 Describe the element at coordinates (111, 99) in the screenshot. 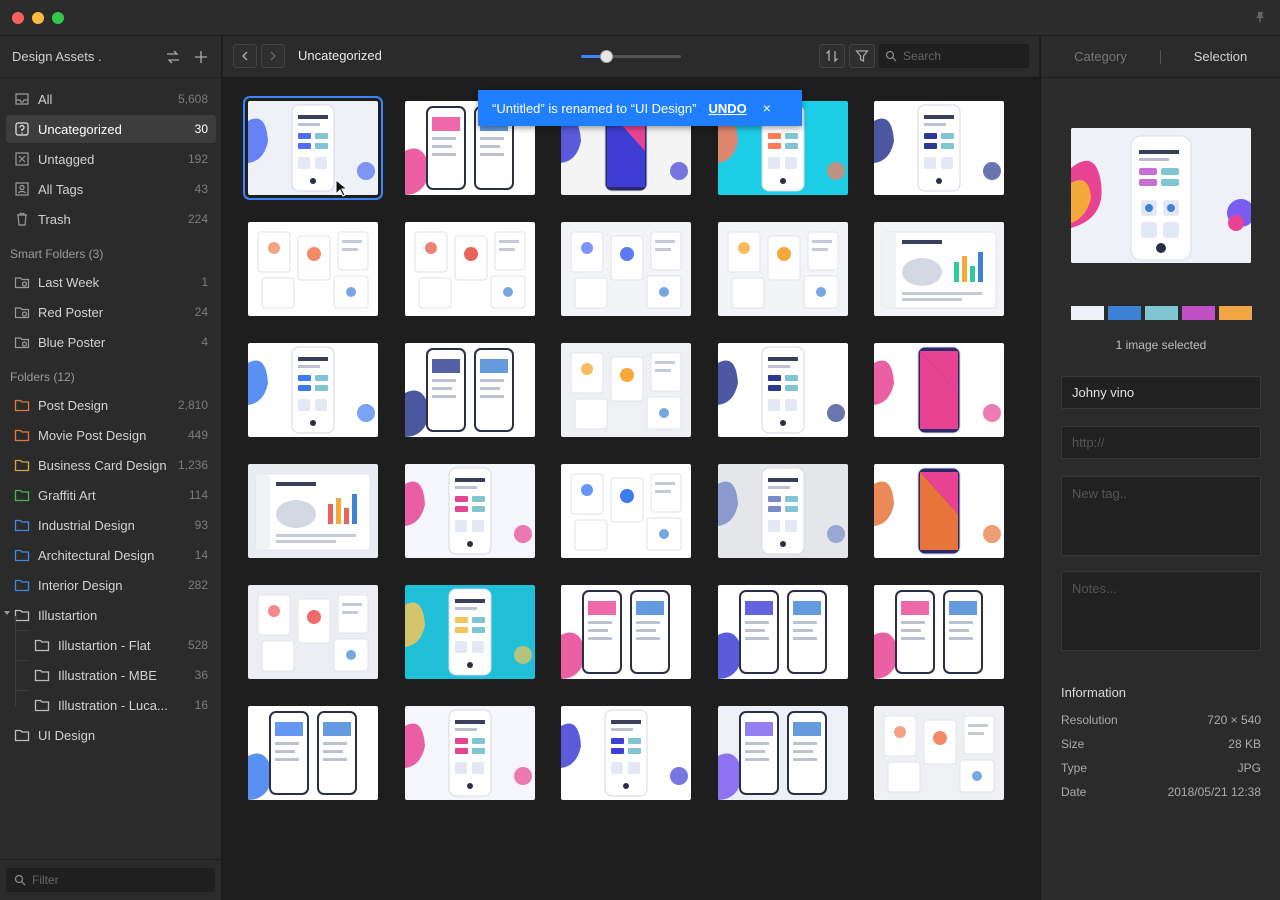

I see `sidebar-item-all: All 5,608` at that location.